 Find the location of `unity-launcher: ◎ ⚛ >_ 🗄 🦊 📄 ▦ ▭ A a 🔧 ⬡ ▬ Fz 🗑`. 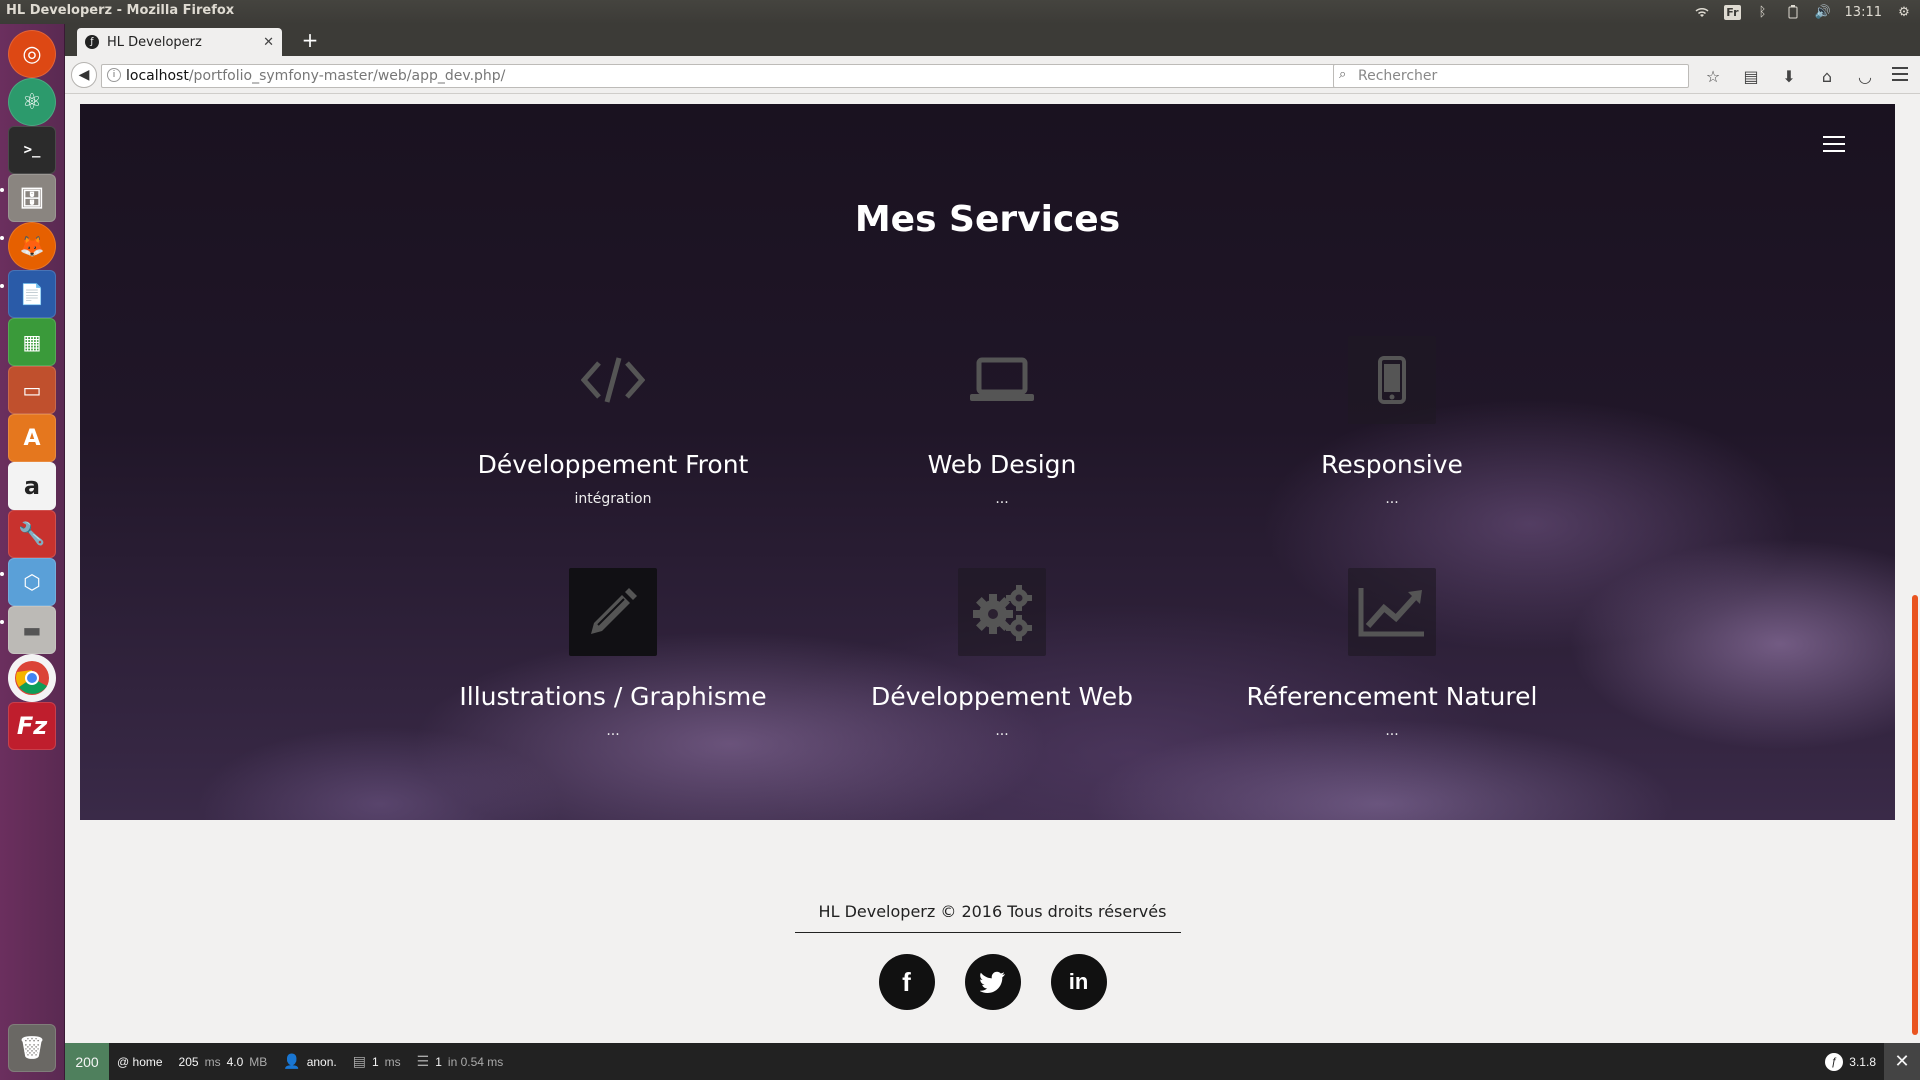

unity-launcher: ◎ ⚛ >_ 🗄 🦊 📄 ▦ ▭ A a 🔧 ⬡ ▬ Fz 🗑 is located at coordinates (32, 552).